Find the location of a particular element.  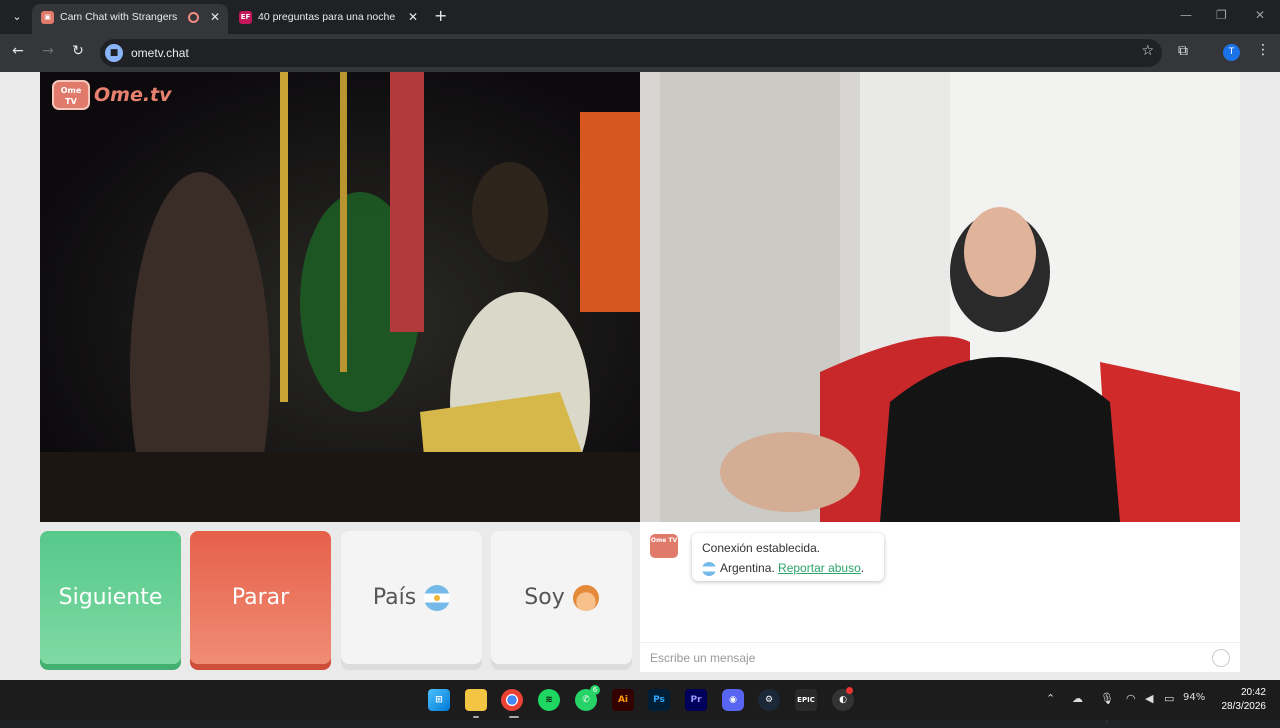

illustrator-icon: Ai is located at coordinates (623, 700).